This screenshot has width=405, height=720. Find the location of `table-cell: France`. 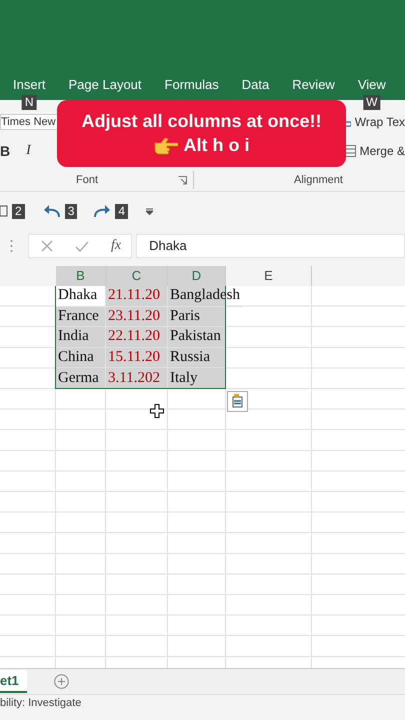

table-cell: France is located at coordinates (81, 317).